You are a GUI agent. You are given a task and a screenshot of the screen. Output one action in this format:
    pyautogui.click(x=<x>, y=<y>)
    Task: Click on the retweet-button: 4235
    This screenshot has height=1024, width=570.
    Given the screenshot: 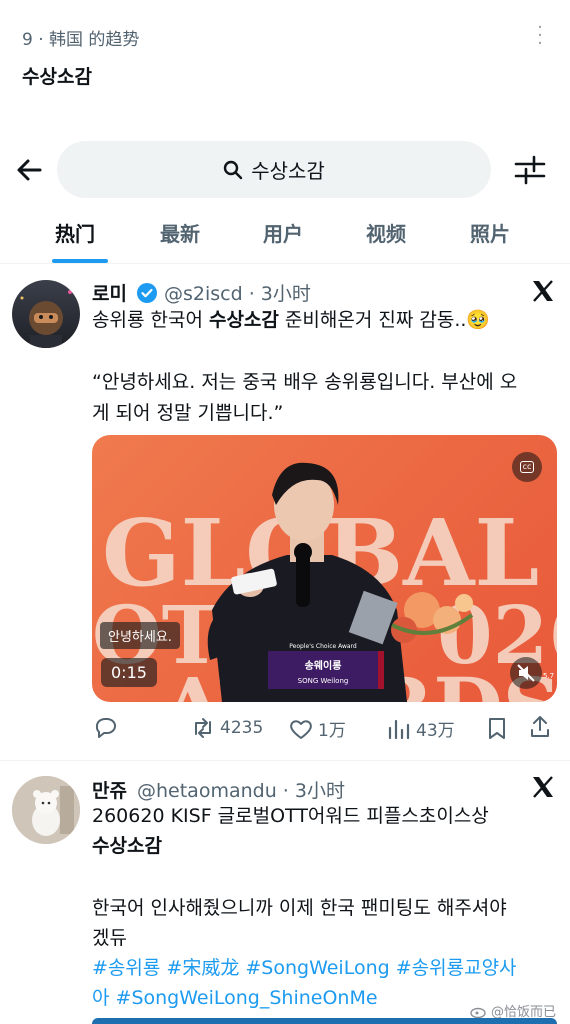 What is the action you would take?
    pyautogui.click(x=226, y=728)
    